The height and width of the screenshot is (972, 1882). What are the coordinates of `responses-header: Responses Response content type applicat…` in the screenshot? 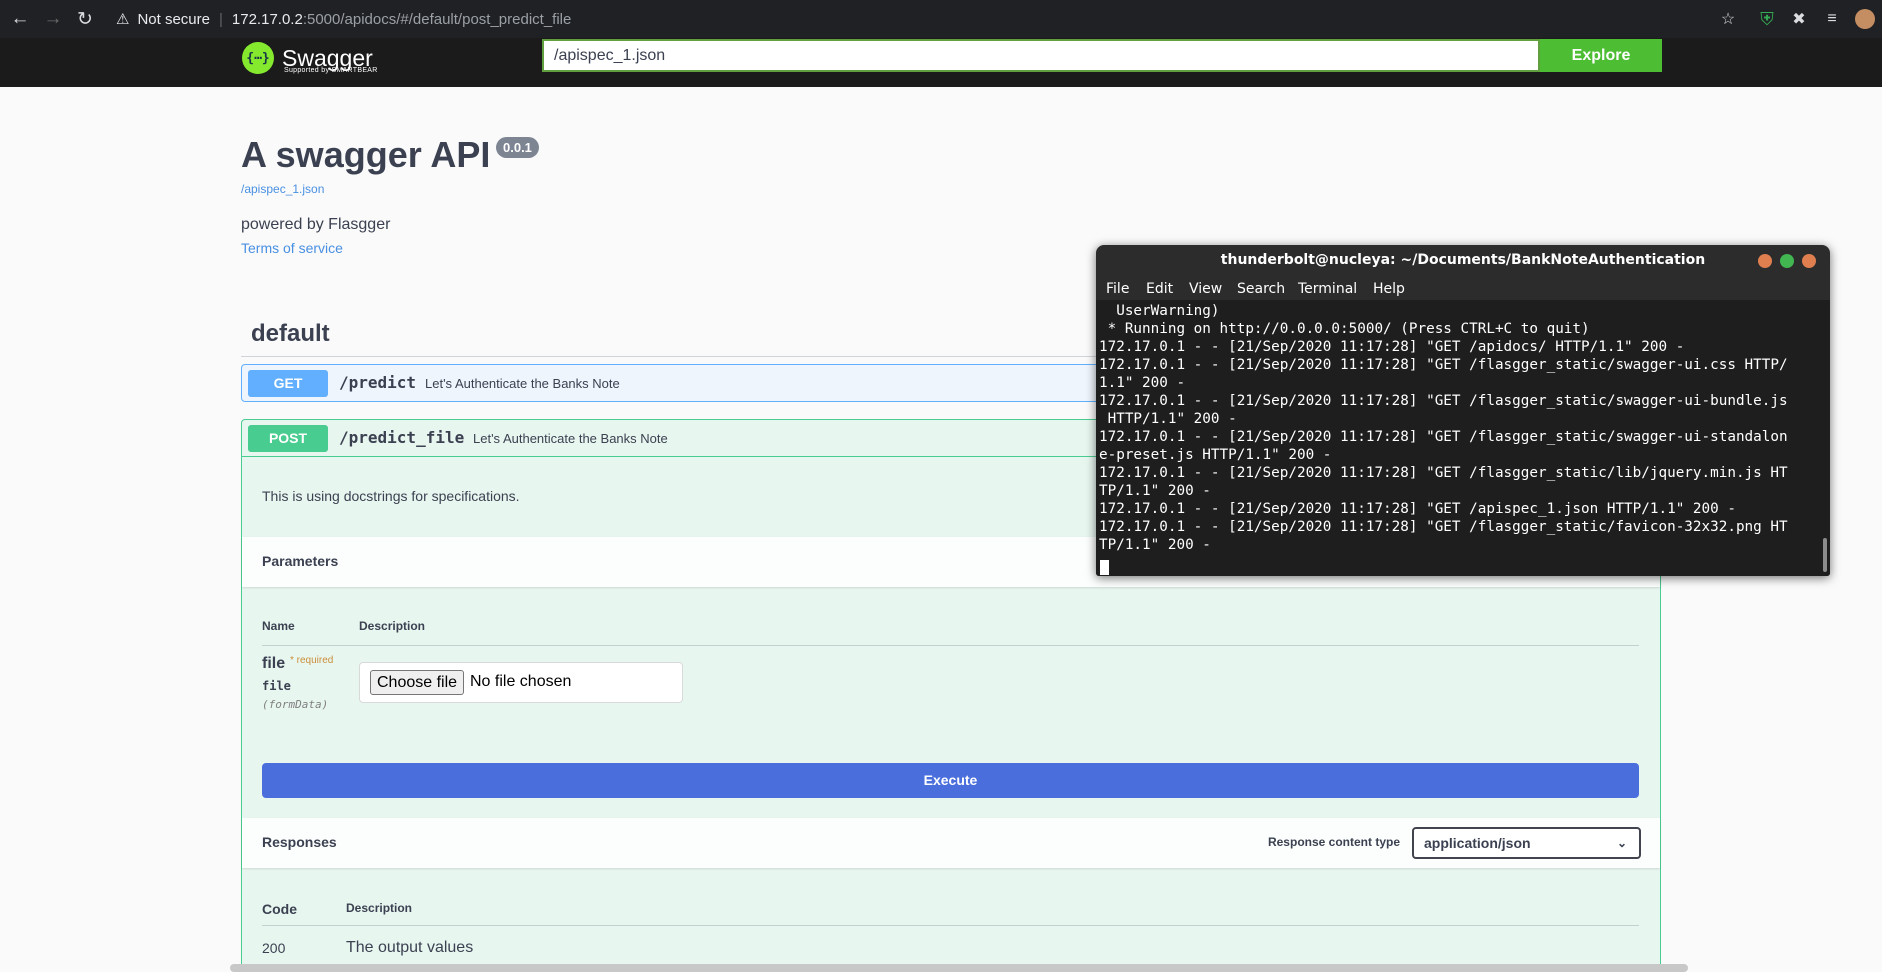 It's located at (951, 843).